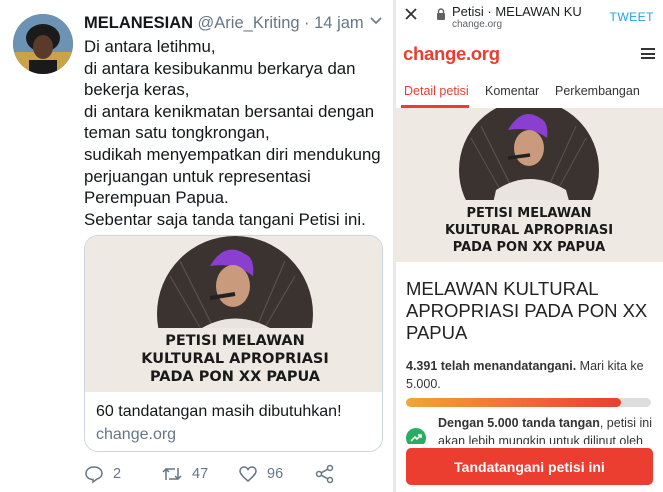 The image size is (663, 492). Describe the element at coordinates (597, 91) in the screenshot. I see `tab-perkembangan: Perkembangan` at that location.